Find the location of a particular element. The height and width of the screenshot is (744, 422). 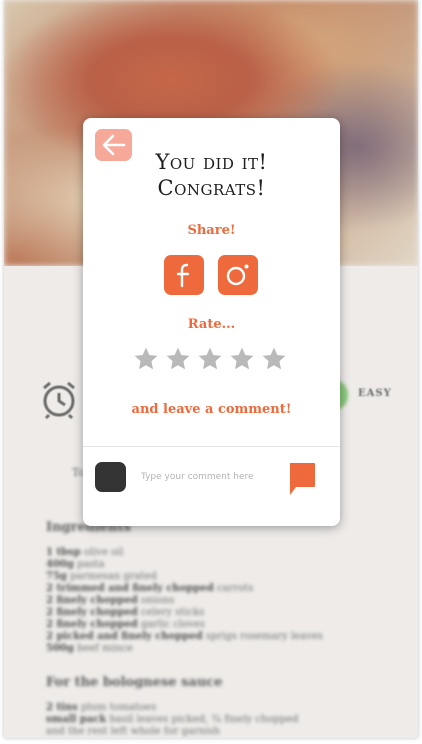

comment-input is located at coordinates (209, 477).